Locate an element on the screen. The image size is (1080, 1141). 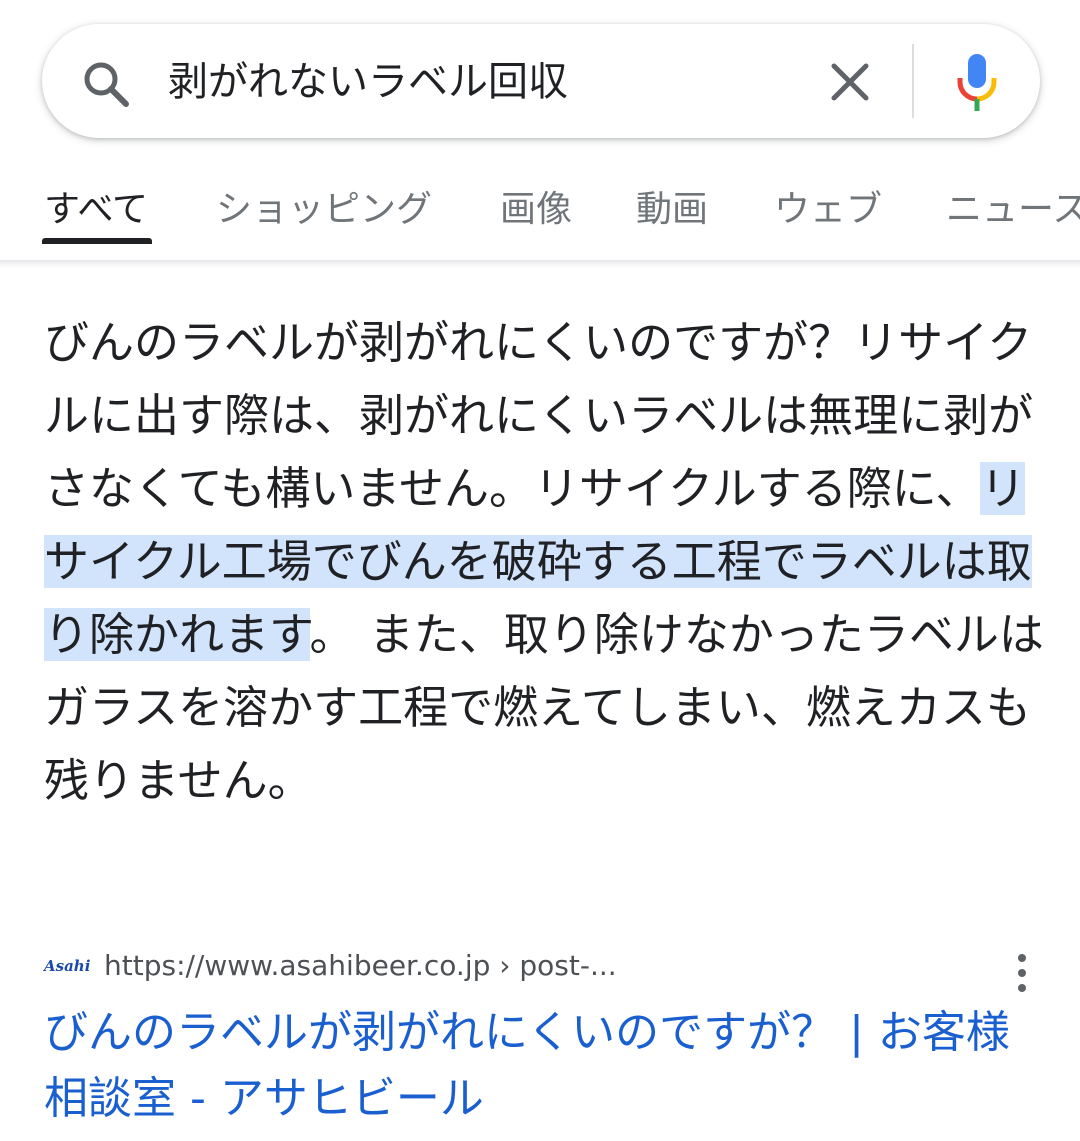
more-vert-icon is located at coordinates (1022, 973).